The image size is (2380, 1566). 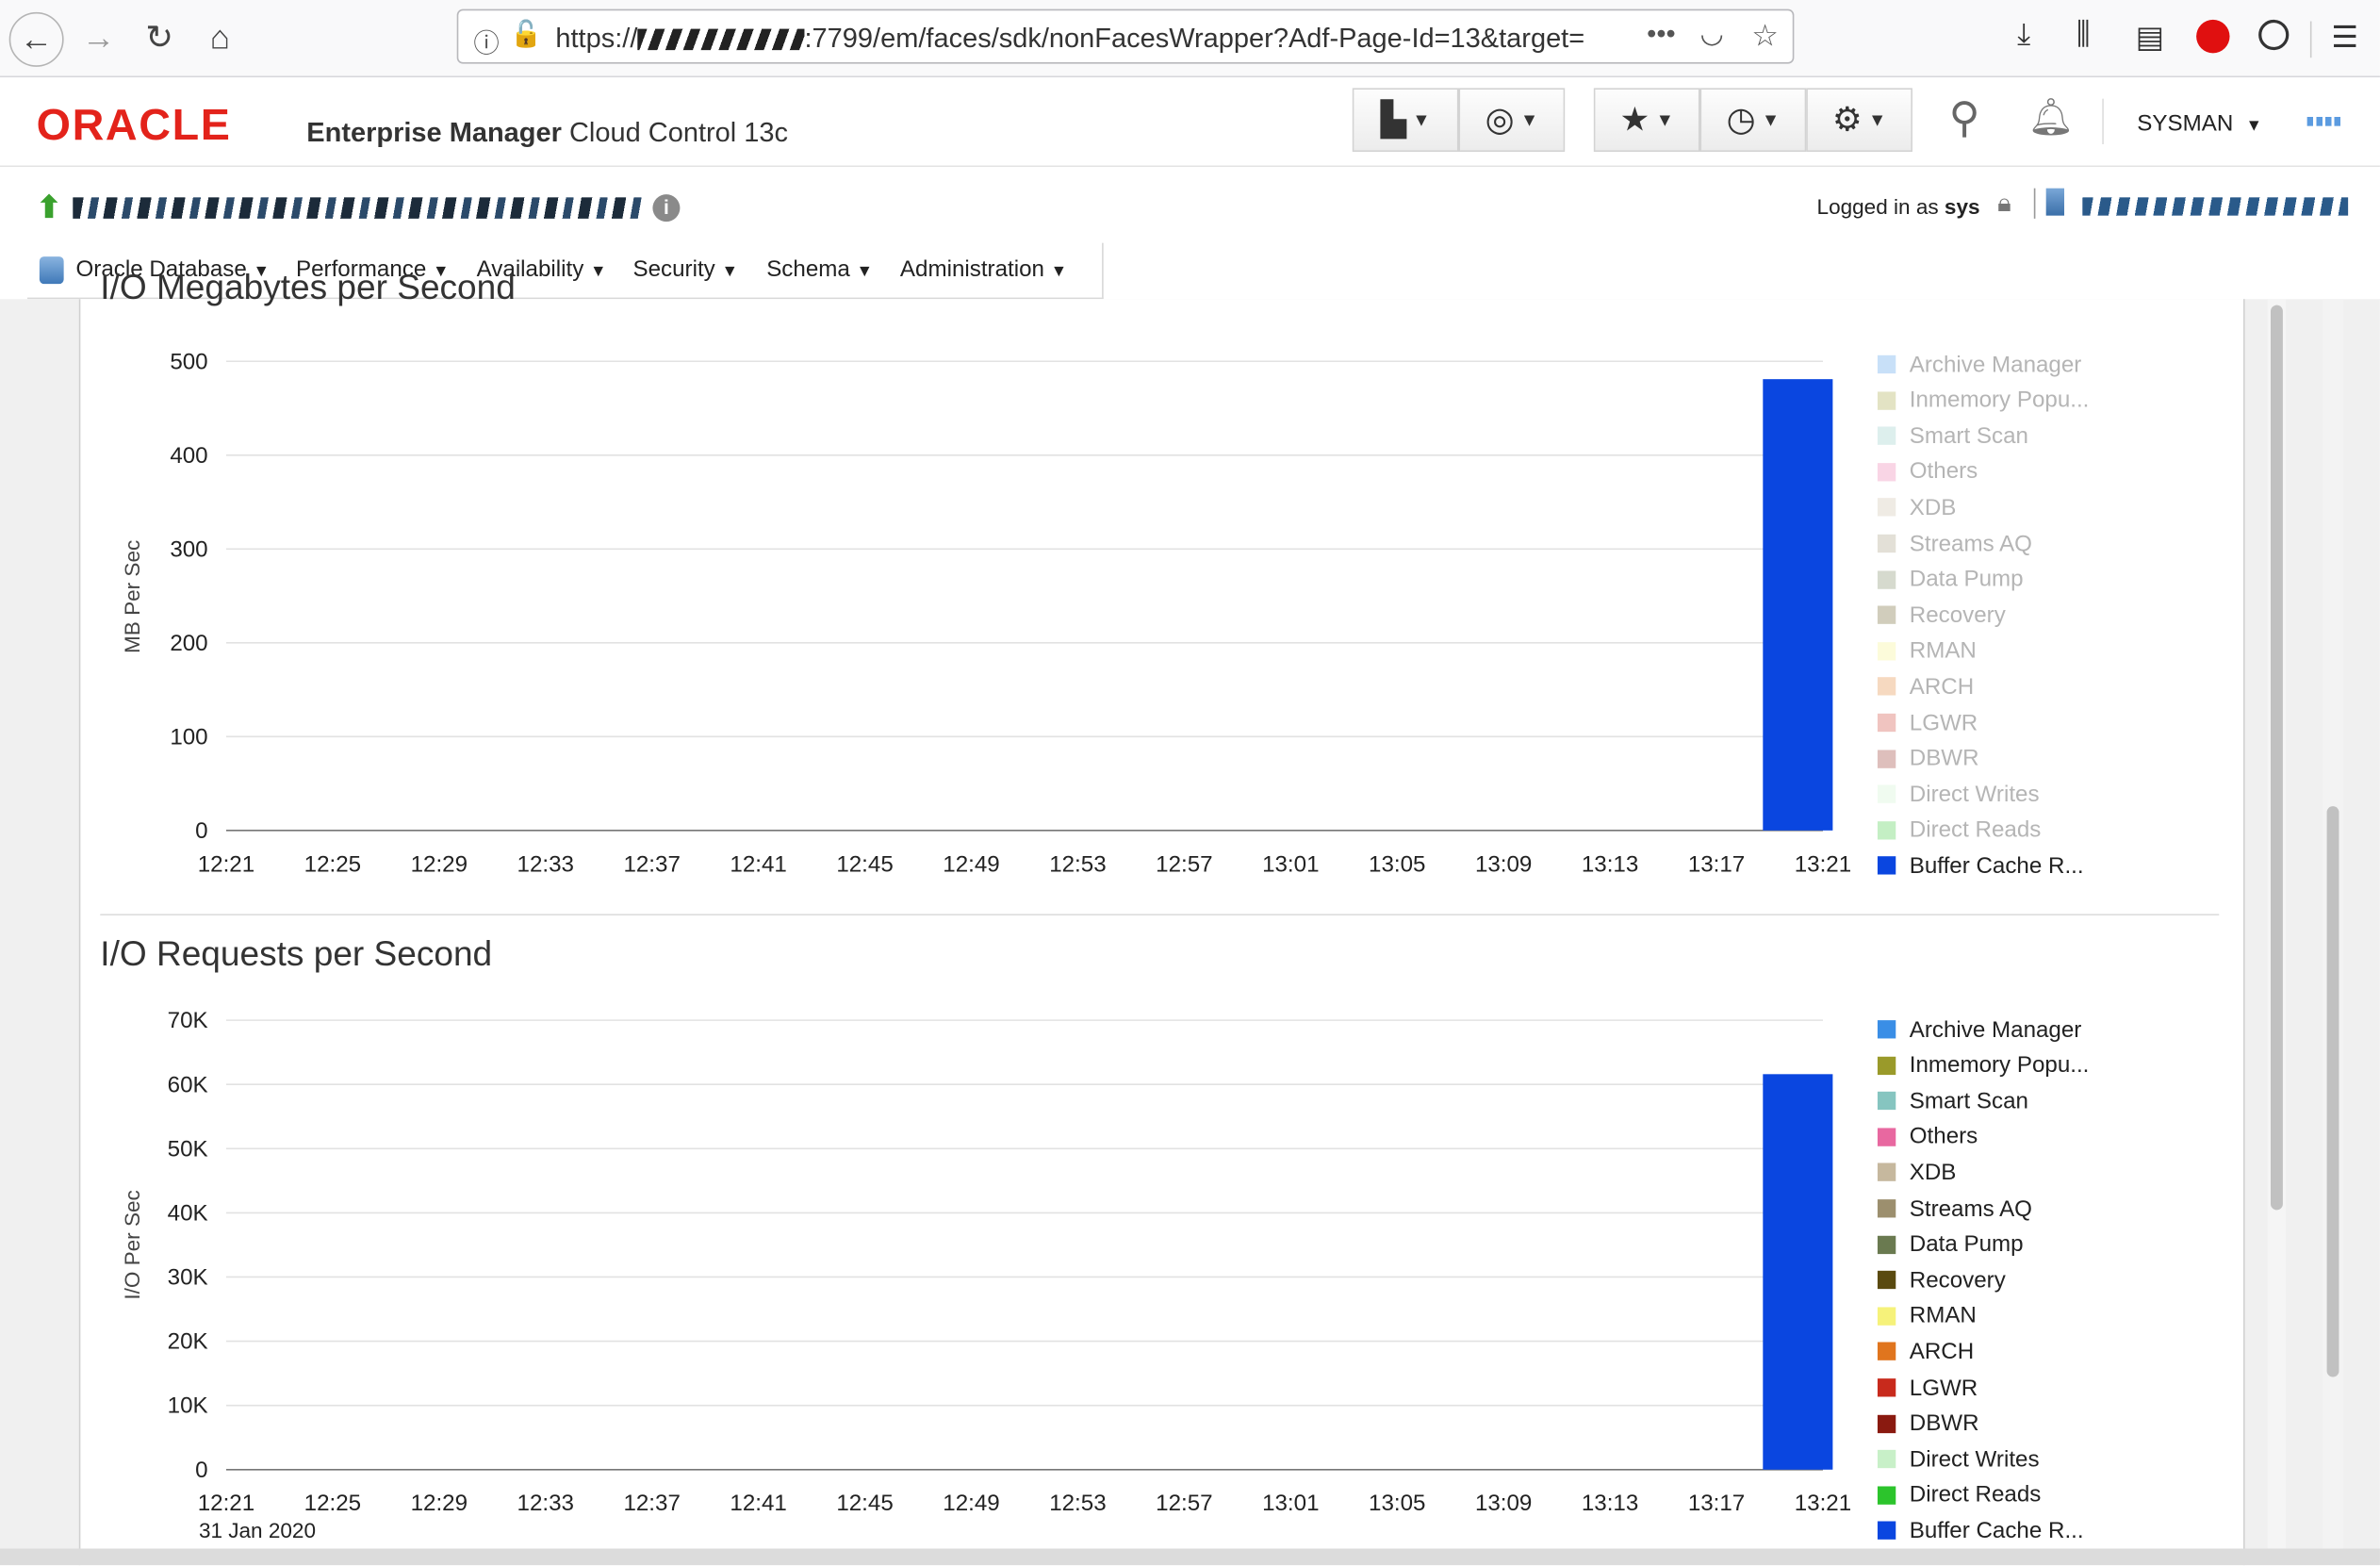 What do you see at coordinates (721, 39) in the screenshot?
I see `url-redacted-host` at bounding box center [721, 39].